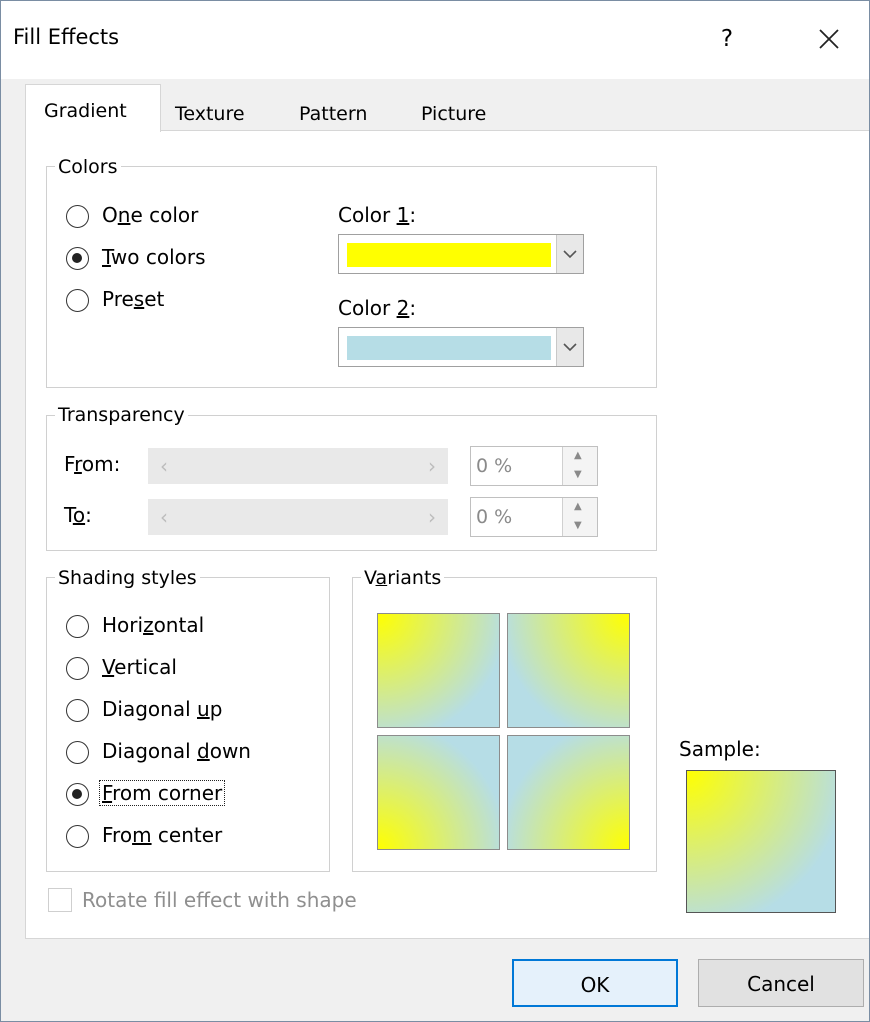 This screenshot has width=870, height=1022. What do you see at coordinates (77, 216) in the screenshot?
I see `radio-one-color` at bounding box center [77, 216].